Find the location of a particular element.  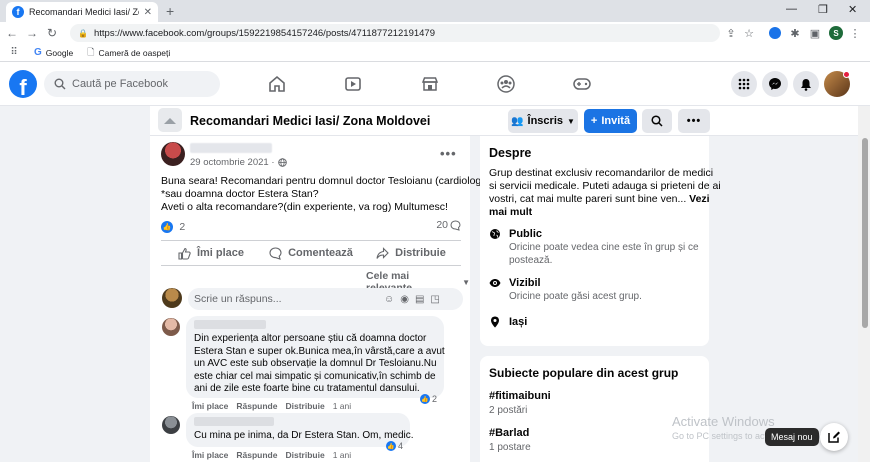

post-actions: Îmi place Comentează Distribuie is located at coordinates (311, 253).